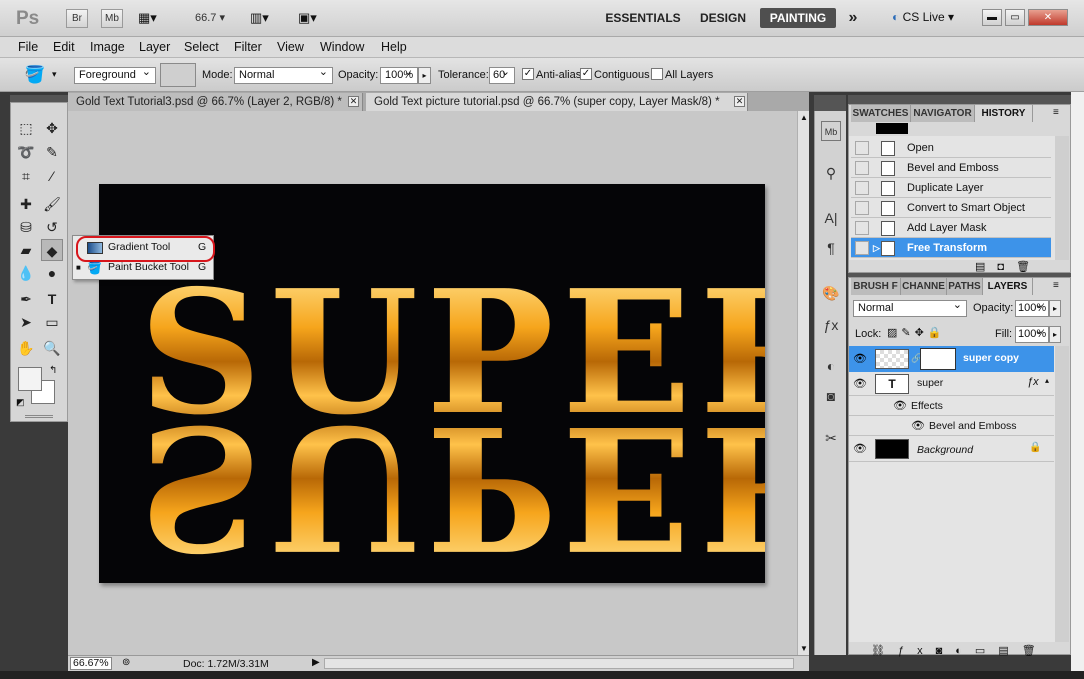 The image size is (1084, 679). Describe the element at coordinates (52, 204) in the screenshot. I see `brush-tool-icon: 🖌` at that location.